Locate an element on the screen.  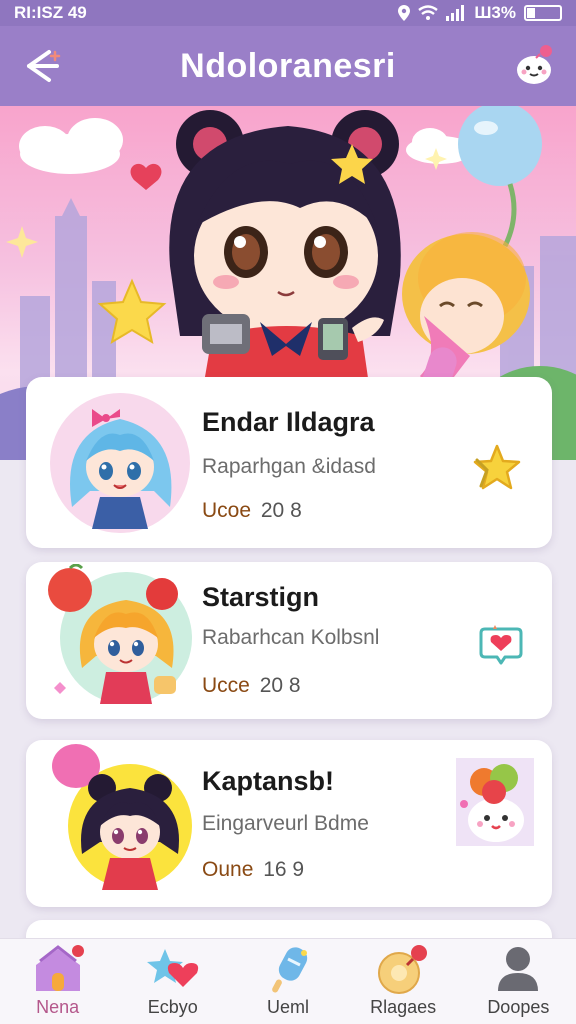
nav-item-games: Rlagaes is located at coordinates (403, 981).